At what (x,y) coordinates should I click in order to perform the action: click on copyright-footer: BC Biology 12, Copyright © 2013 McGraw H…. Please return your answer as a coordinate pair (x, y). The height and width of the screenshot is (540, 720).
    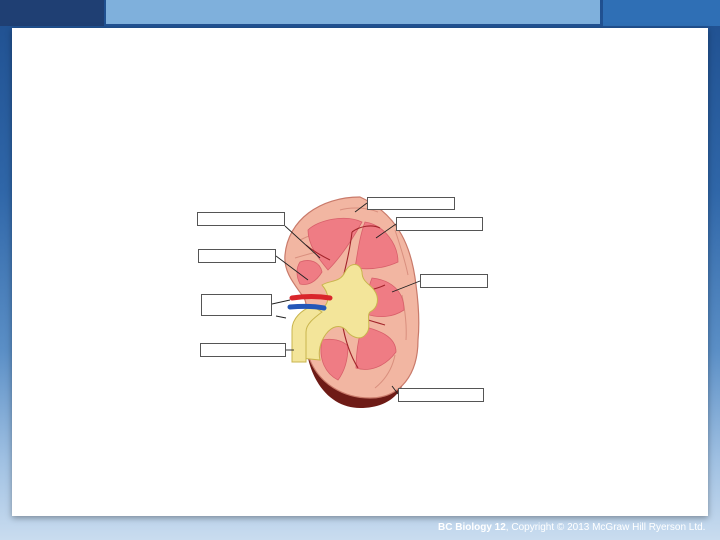
    Looking at the image, I should click on (578, 529).